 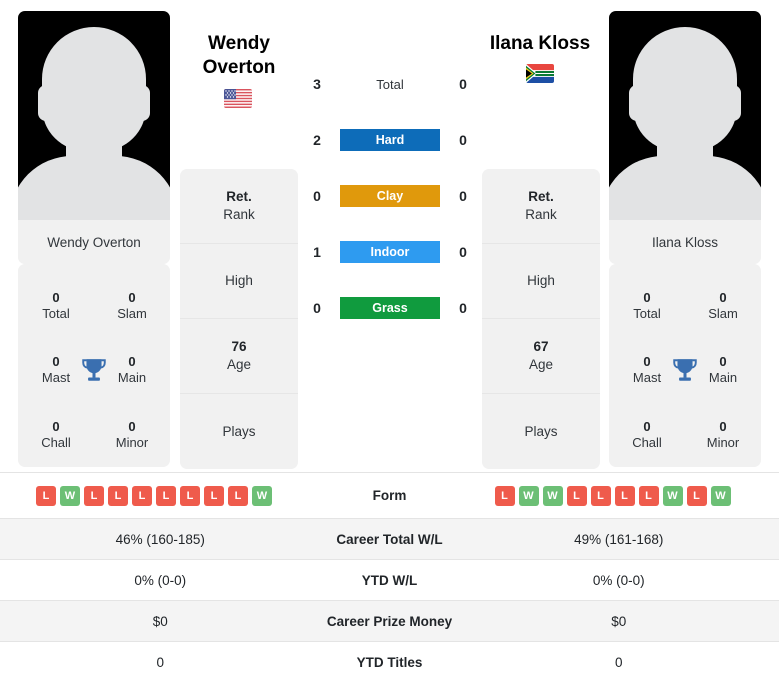 What do you see at coordinates (94, 115) in the screenshot?
I see `player-avatar-left` at bounding box center [94, 115].